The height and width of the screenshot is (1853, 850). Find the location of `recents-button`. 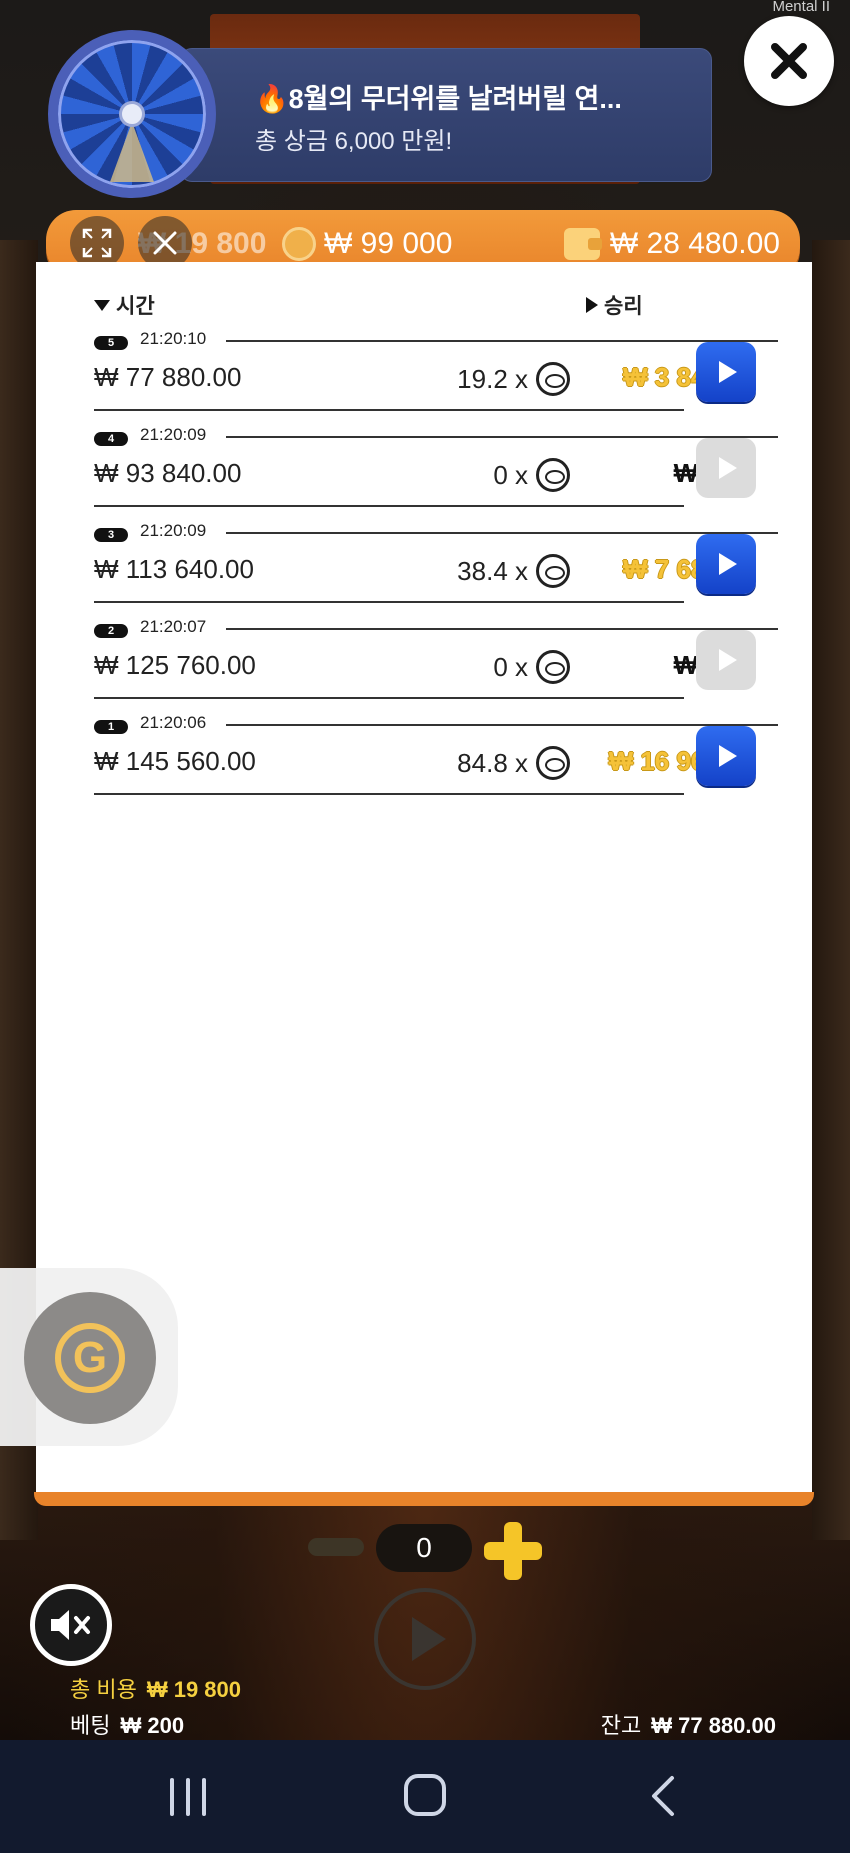

recents-button is located at coordinates (188, 1797).